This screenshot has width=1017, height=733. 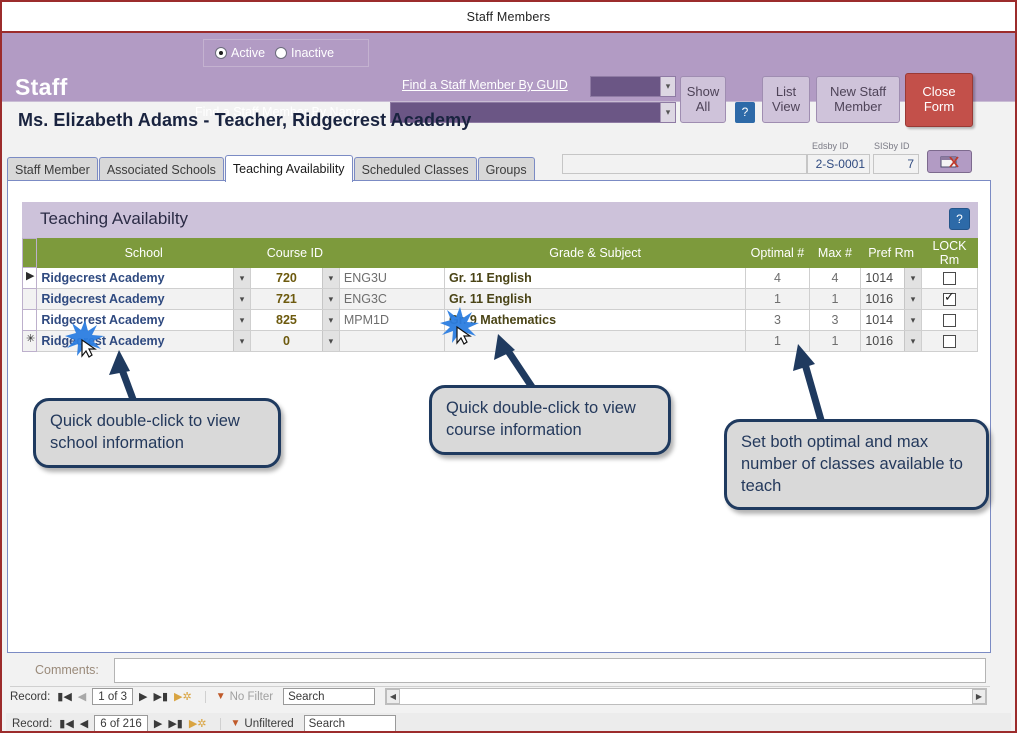 What do you see at coordinates (238, 696) in the screenshot?
I see `filter-status-inner: ▼ No Filter` at bounding box center [238, 696].